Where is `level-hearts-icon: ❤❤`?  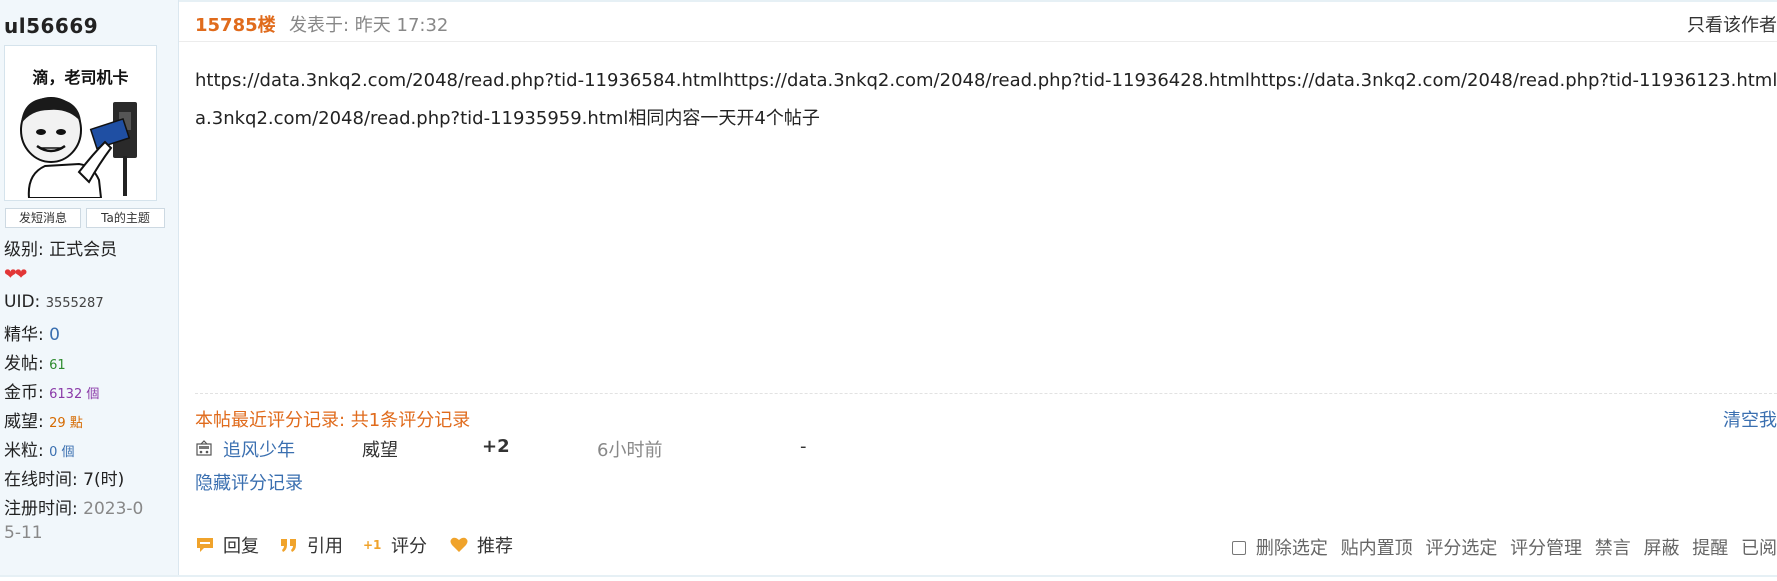
level-hearts-icon: ❤❤ is located at coordinates (15, 274).